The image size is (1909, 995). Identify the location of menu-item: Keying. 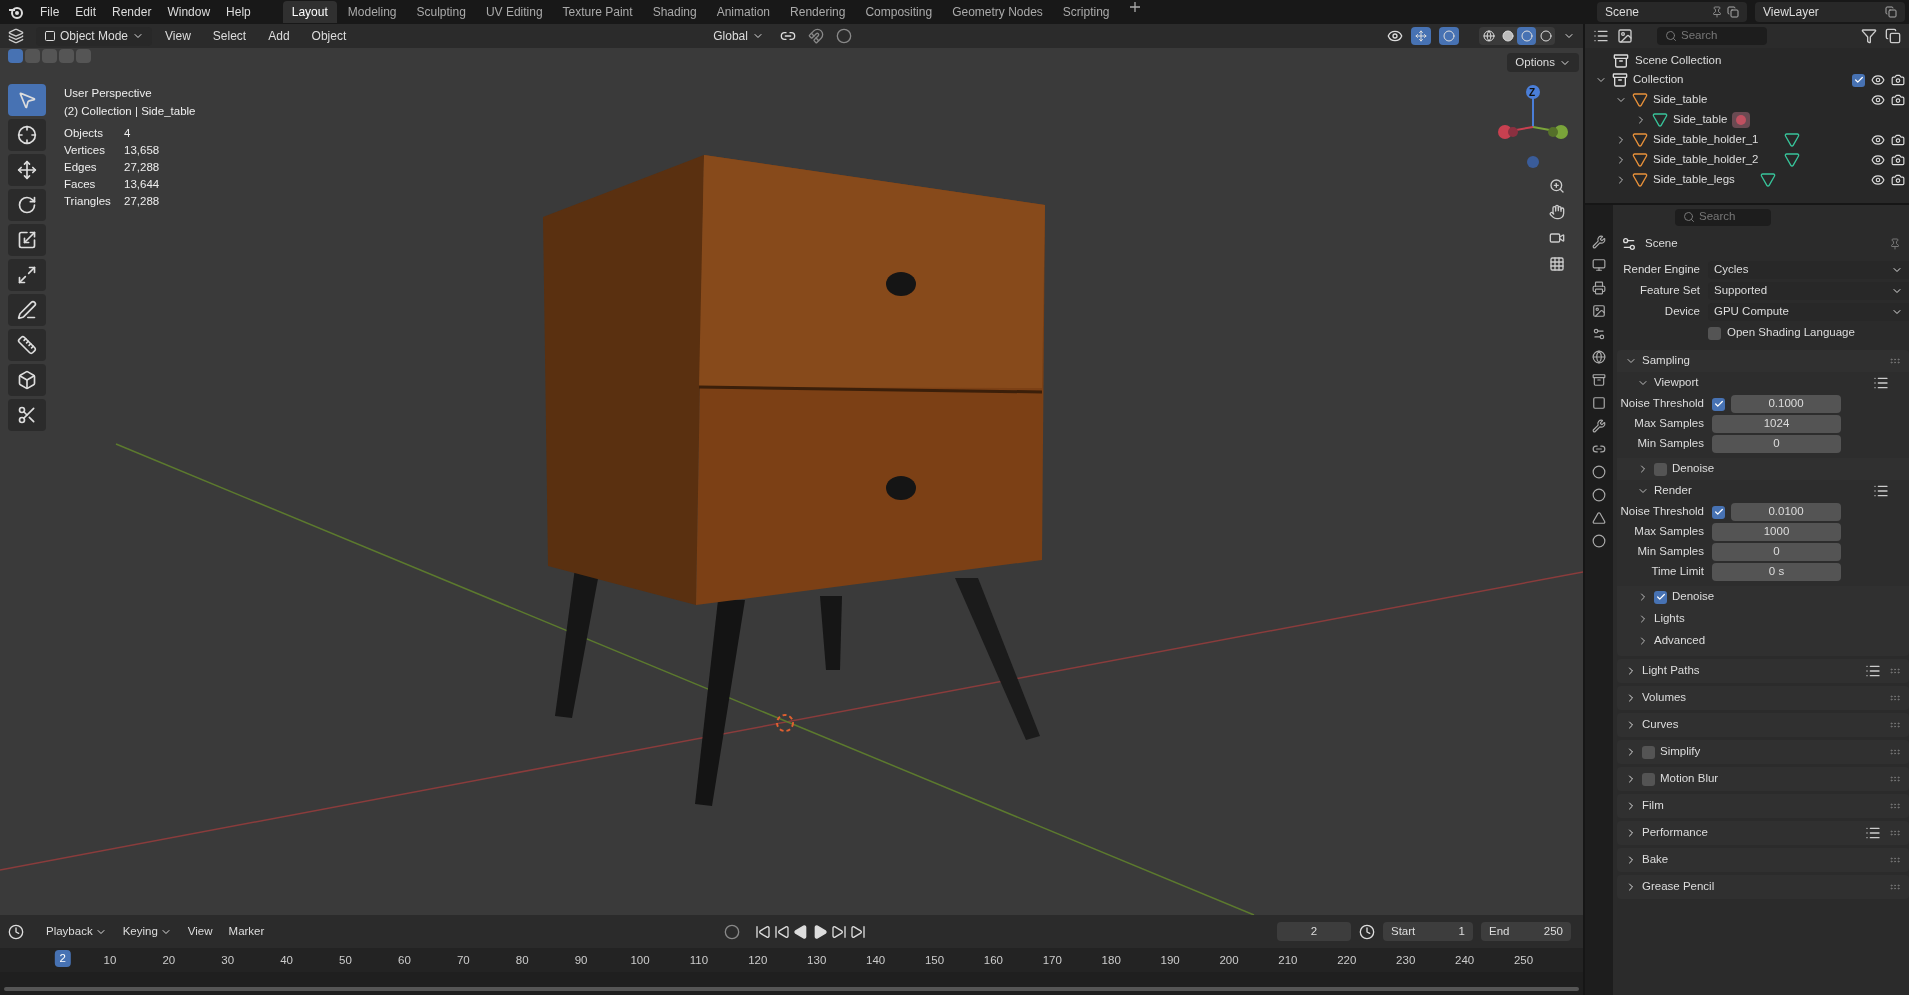
(147, 931).